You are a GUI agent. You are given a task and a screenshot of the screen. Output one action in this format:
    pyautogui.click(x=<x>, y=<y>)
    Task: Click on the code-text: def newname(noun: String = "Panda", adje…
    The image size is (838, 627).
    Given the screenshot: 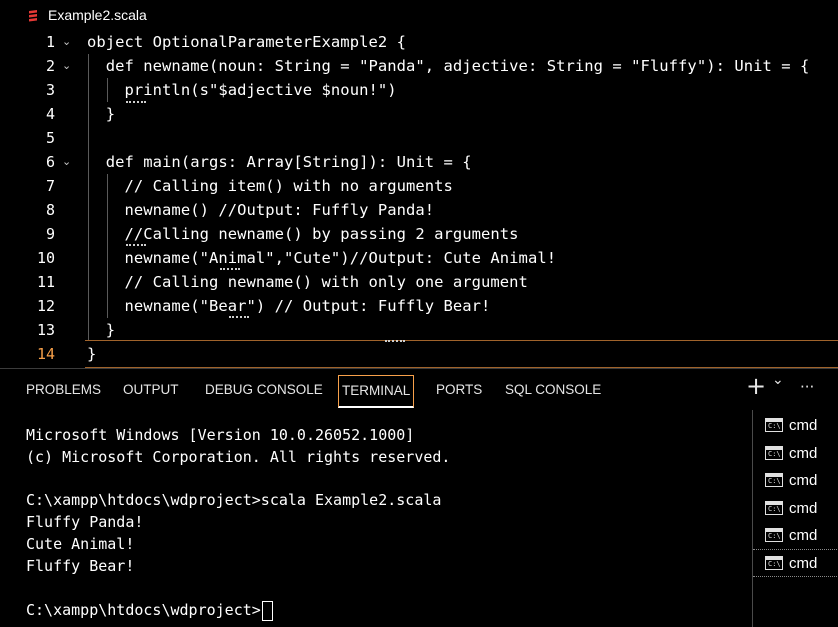 What is the action you would take?
    pyautogui.click(x=448, y=66)
    